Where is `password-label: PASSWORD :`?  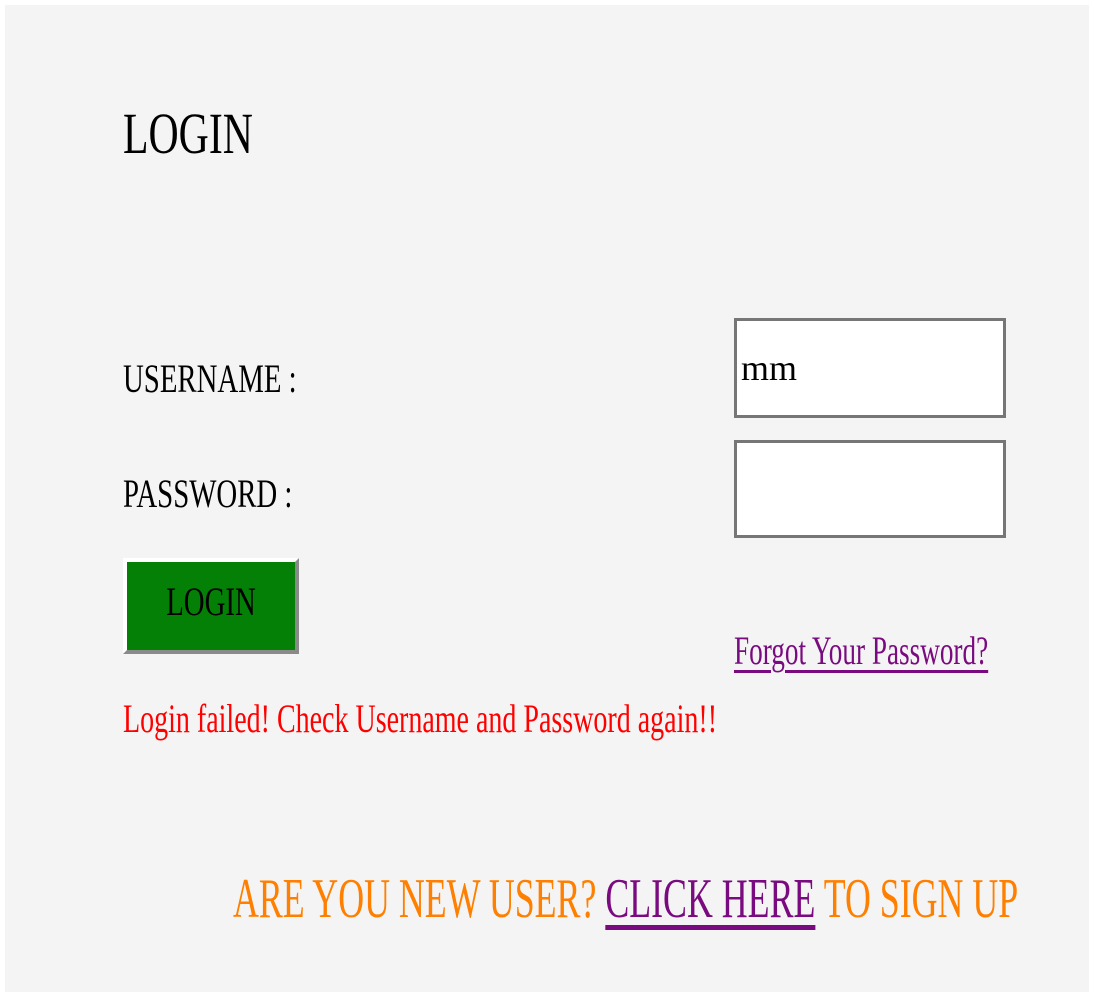 password-label: PASSWORD : is located at coordinates (208, 493).